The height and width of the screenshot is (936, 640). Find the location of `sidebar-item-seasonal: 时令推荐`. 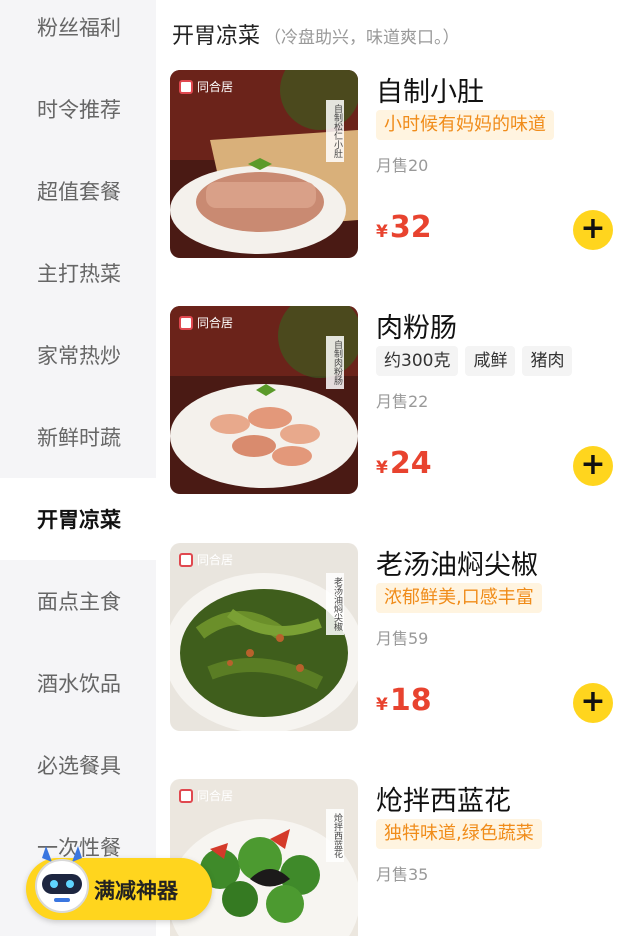

sidebar-item-seasonal: 时令推荐 is located at coordinates (78, 109).